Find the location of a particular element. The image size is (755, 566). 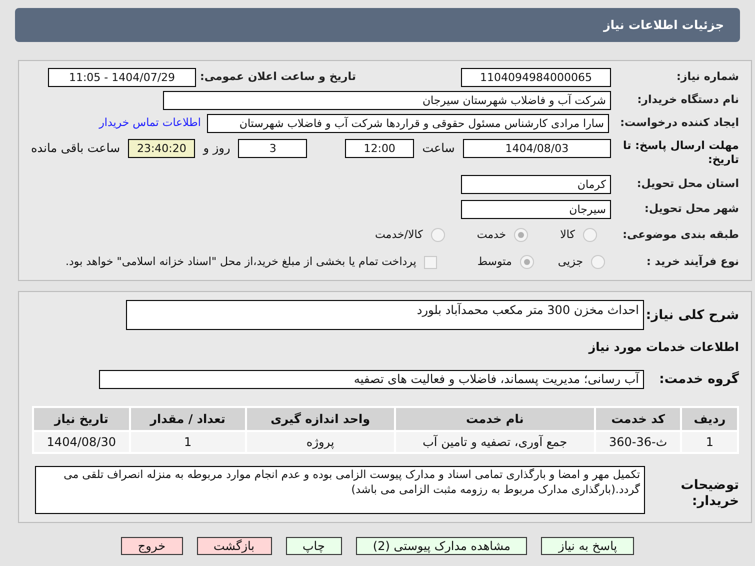

field-label: شهر محل تحویل: is located at coordinates (691, 208).